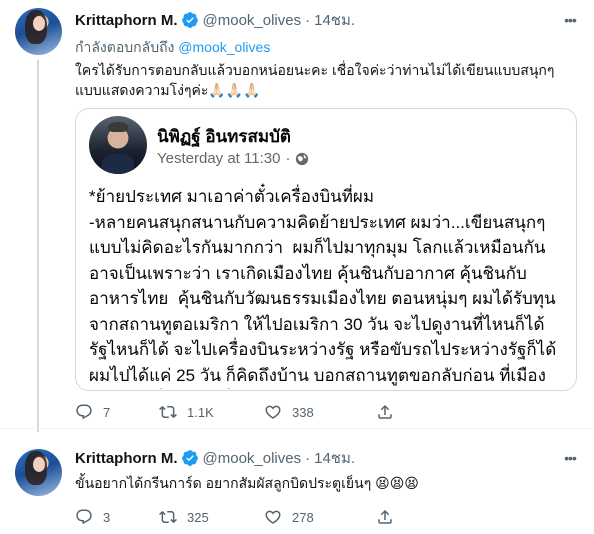 This screenshot has height=534, width=594. I want to click on reply-count: 3, so click(107, 517).